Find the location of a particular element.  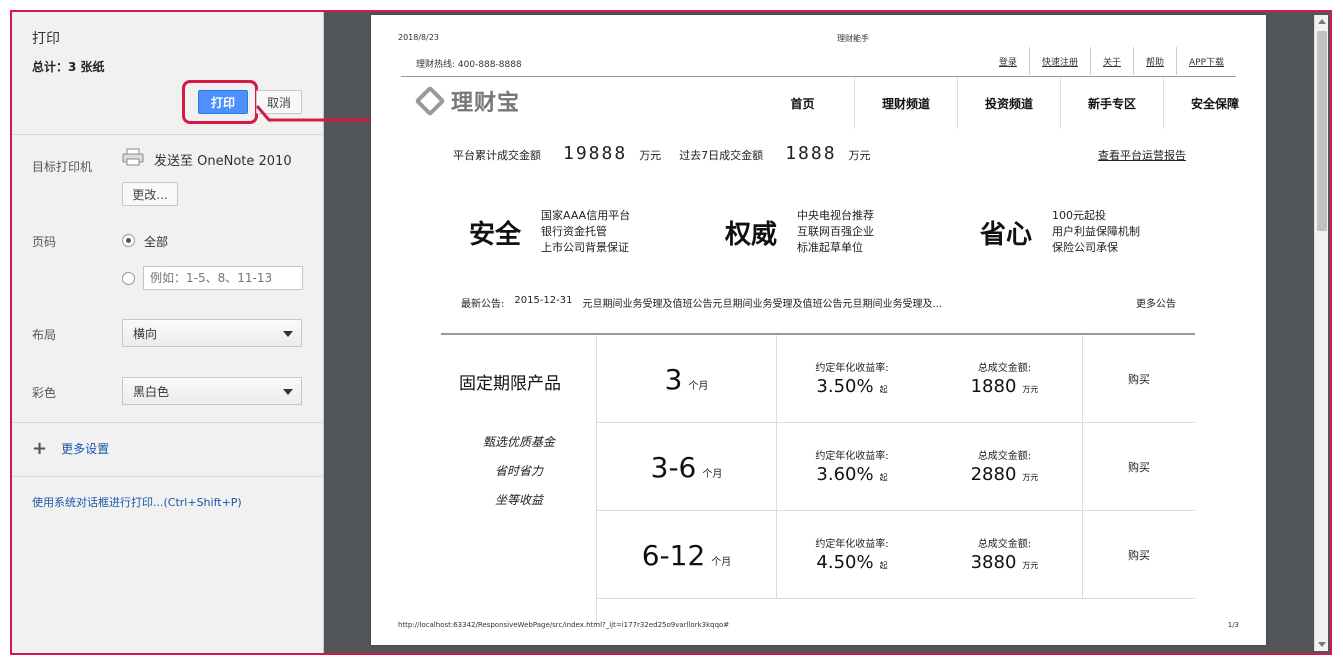

rate-value: 3.60% is located at coordinates (845, 474).